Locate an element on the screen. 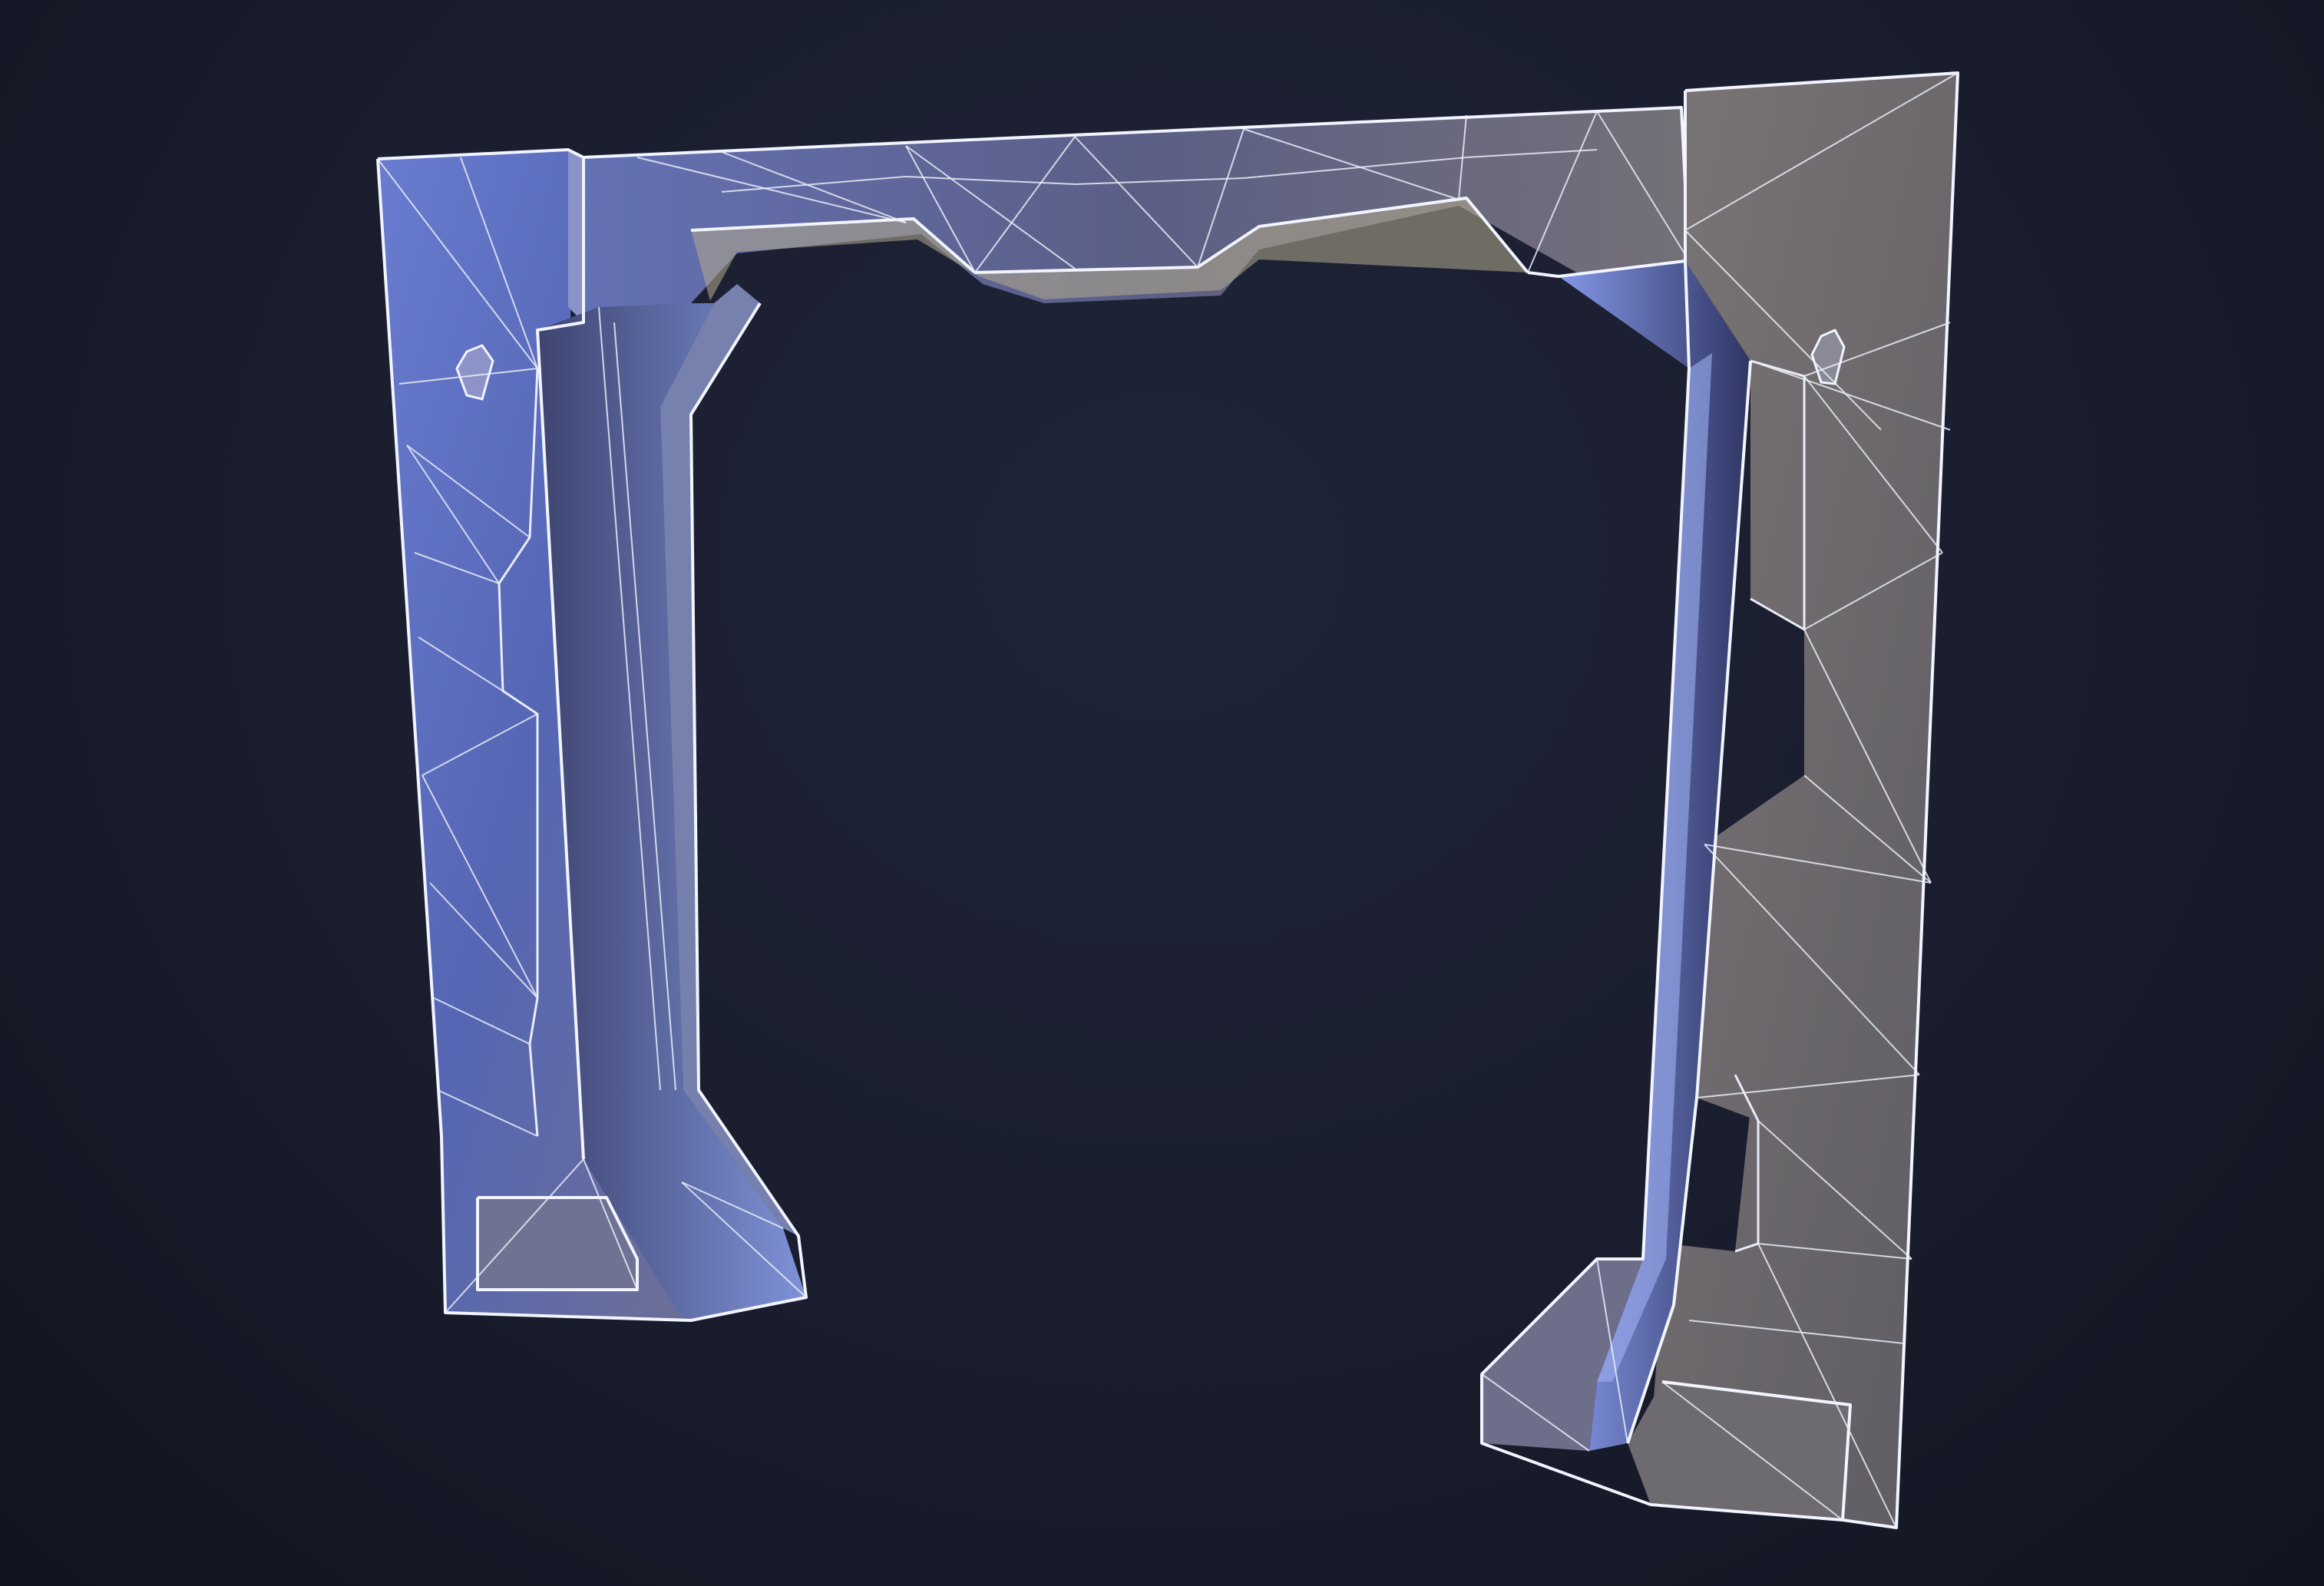  left-pillar is located at coordinates (592, 735).